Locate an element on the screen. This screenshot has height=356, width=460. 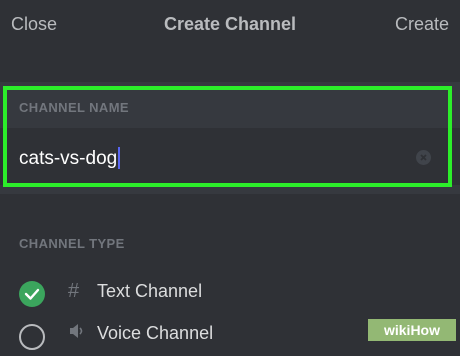
channel-name-value: cats-vs-dog is located at coordinates (68, 158).